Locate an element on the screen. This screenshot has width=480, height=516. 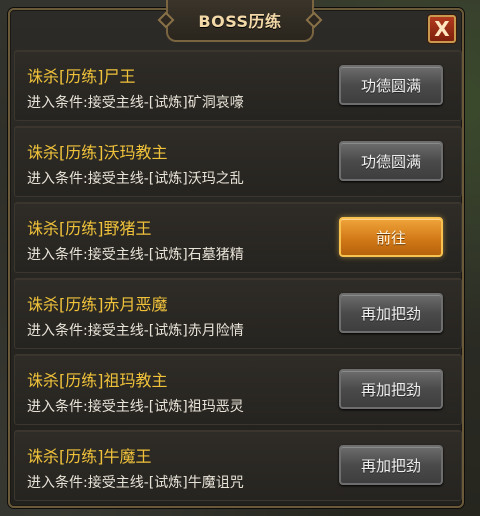
quest-title: 诛杀[历练]祖玛教主 is located at coordinates (97, 380).